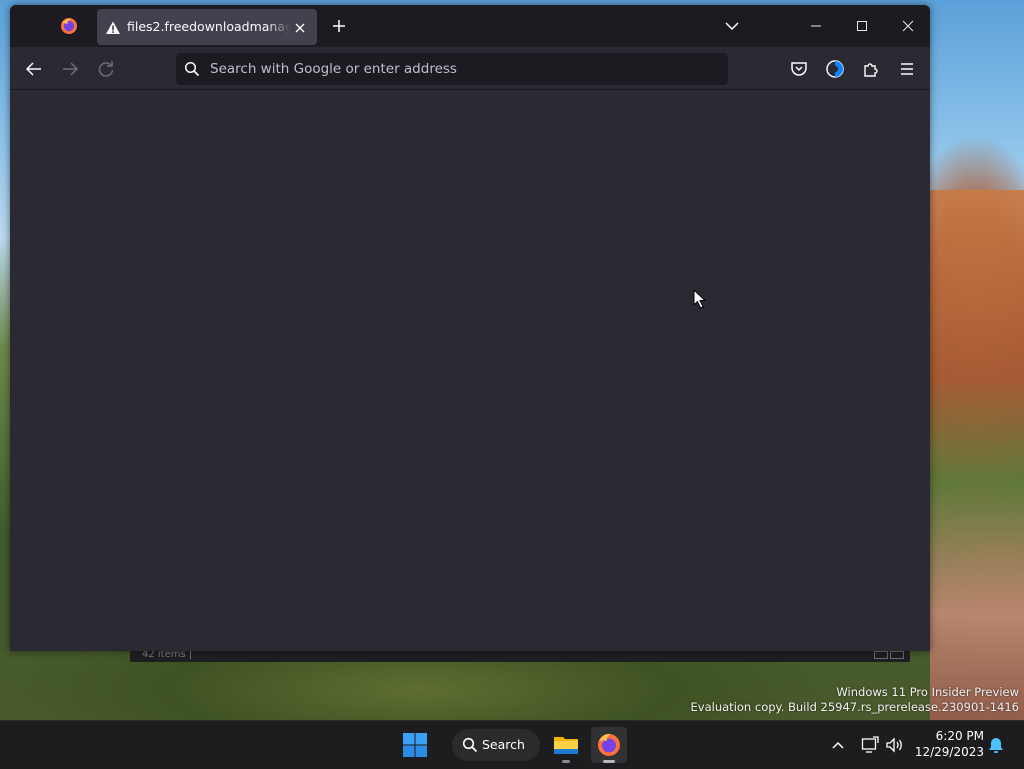 This screenshot has width=1024, height=769. Describe the element at coordinates (106, 69) in the screenshot. I see `reload-icon` at that location.